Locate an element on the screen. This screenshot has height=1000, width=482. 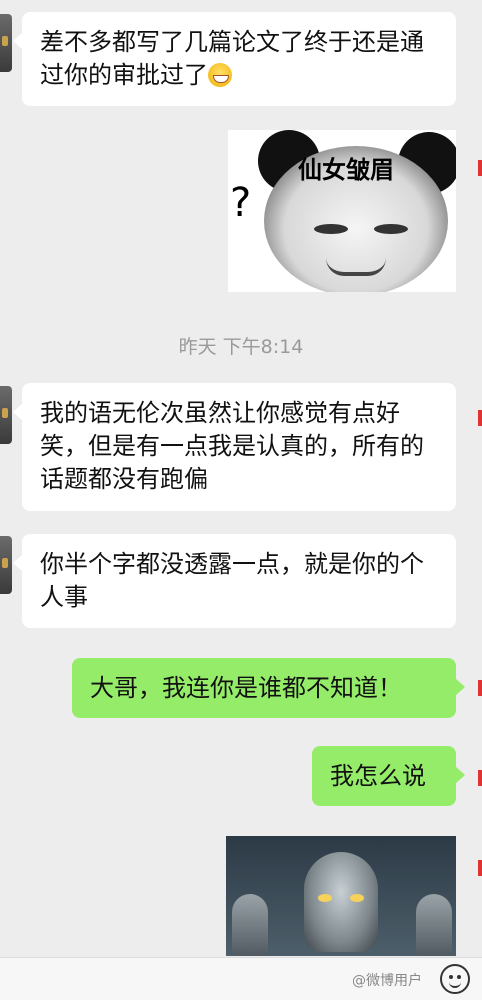
panda-eye-left is located at coordinates (331, 229).